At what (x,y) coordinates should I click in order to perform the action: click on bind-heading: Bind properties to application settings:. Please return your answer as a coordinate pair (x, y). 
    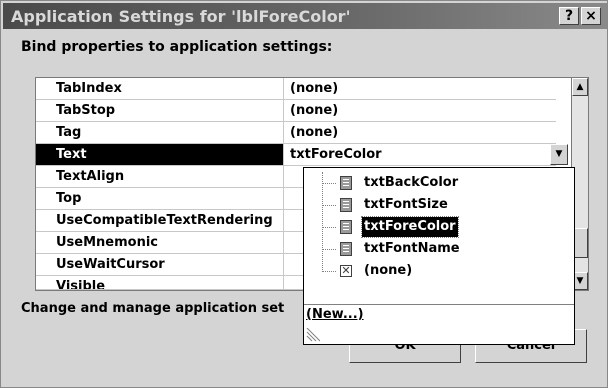
    Looking at the image, I should click on (177, 47).